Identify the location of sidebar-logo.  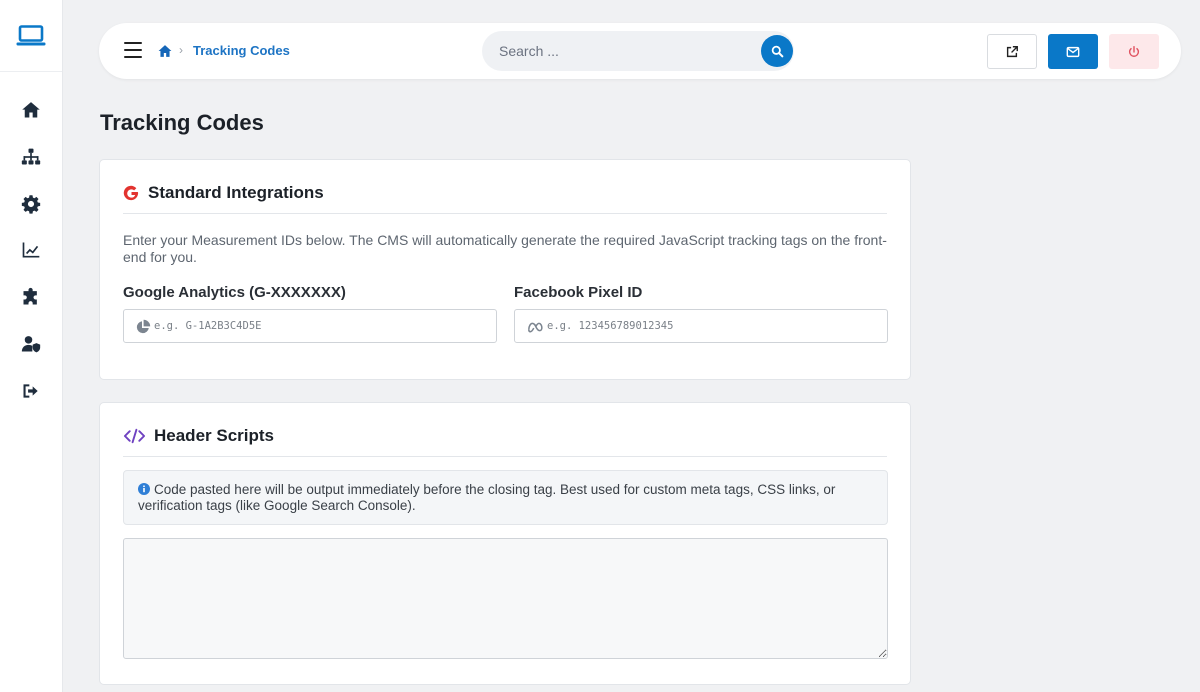
(31, 36).